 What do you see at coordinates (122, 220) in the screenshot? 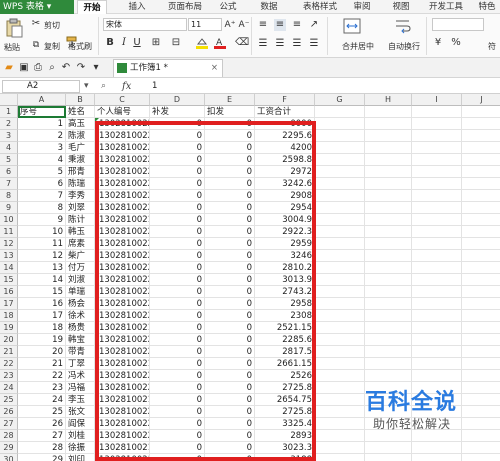
I see `table-cell: 1302810021` at bounding box center [122, 220].